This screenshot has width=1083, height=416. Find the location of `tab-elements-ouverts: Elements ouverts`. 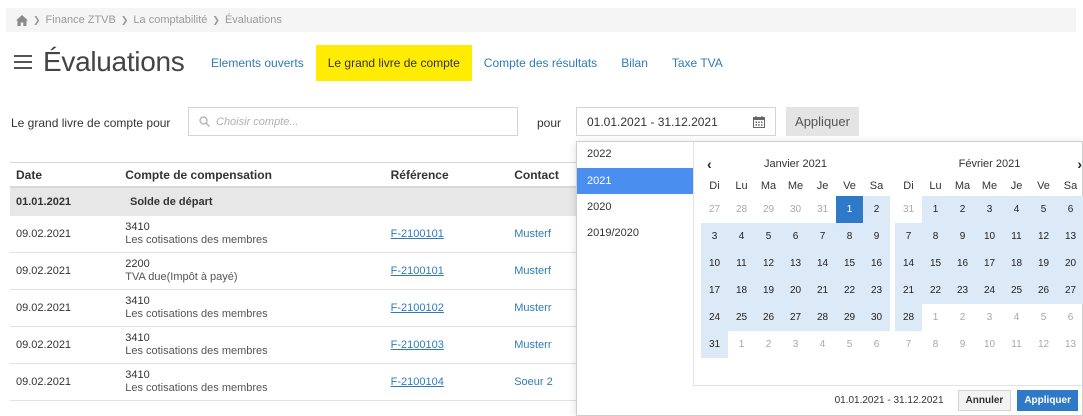

tab-elements-ouverts: Elements ouverts is located at coordinates (257, 63).